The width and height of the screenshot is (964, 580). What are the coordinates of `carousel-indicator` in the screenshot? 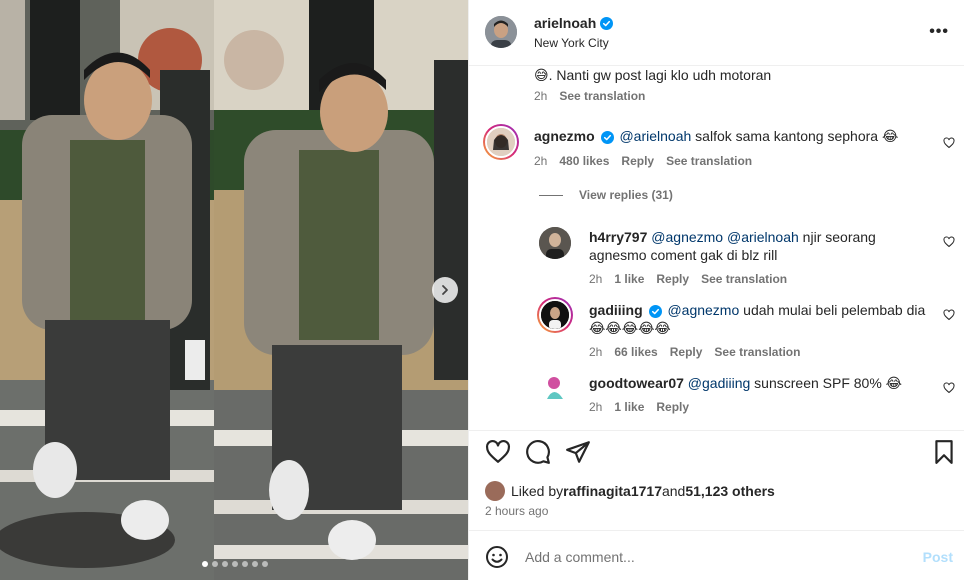 It's located at (235, 564).